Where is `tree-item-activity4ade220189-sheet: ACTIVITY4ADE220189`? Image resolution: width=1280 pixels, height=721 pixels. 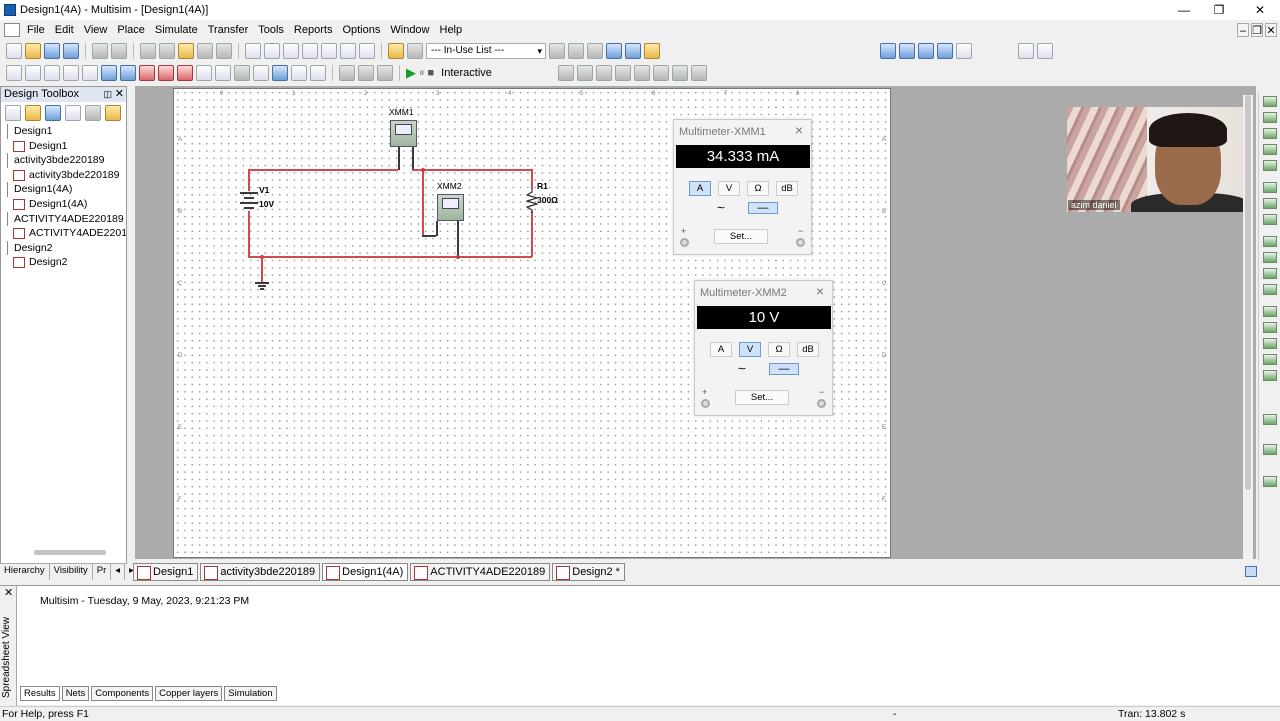
tree-item-activity4ade220189-sheet: ACTIVITY4ADE220189 is located at coordinates (63, 233).